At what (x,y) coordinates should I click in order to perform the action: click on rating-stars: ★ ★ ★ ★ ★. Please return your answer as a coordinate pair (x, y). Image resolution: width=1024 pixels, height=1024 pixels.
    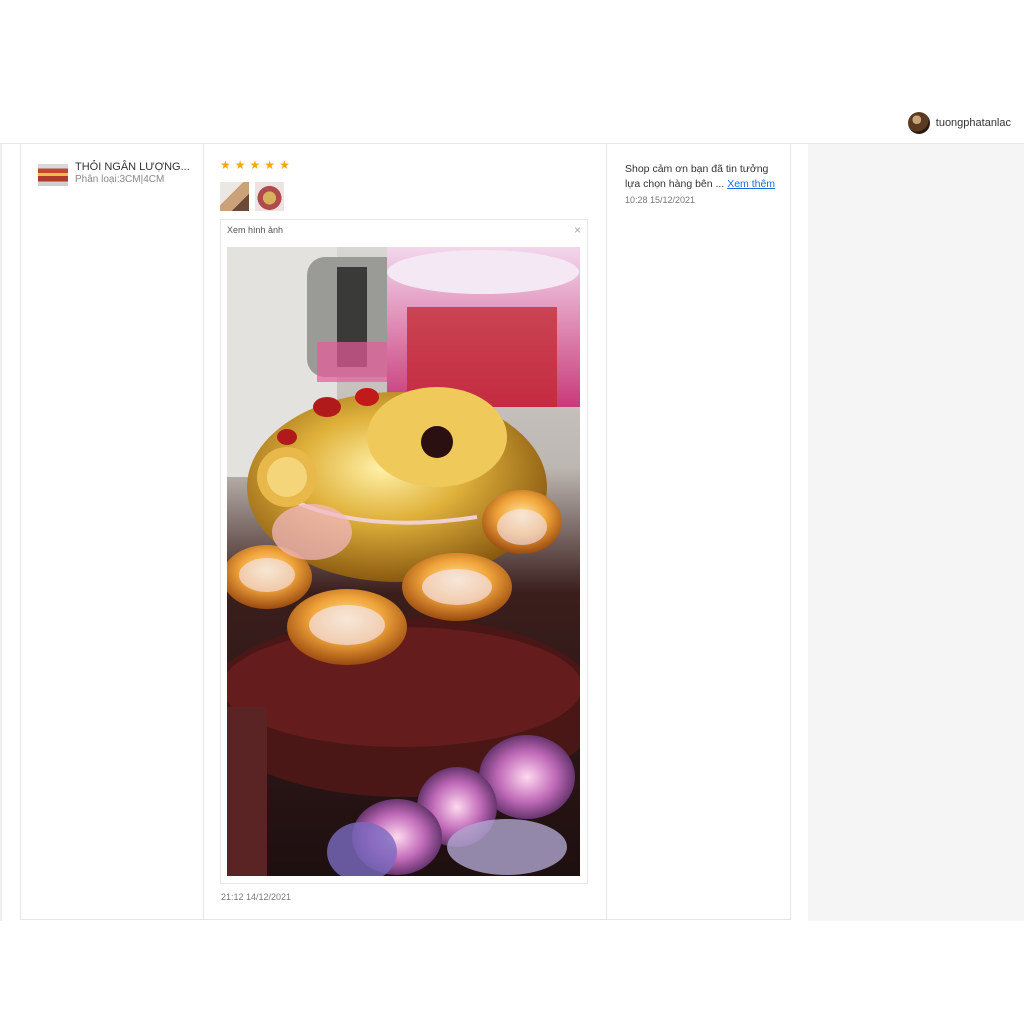
    Looking at the image, I should click on (255, 165).